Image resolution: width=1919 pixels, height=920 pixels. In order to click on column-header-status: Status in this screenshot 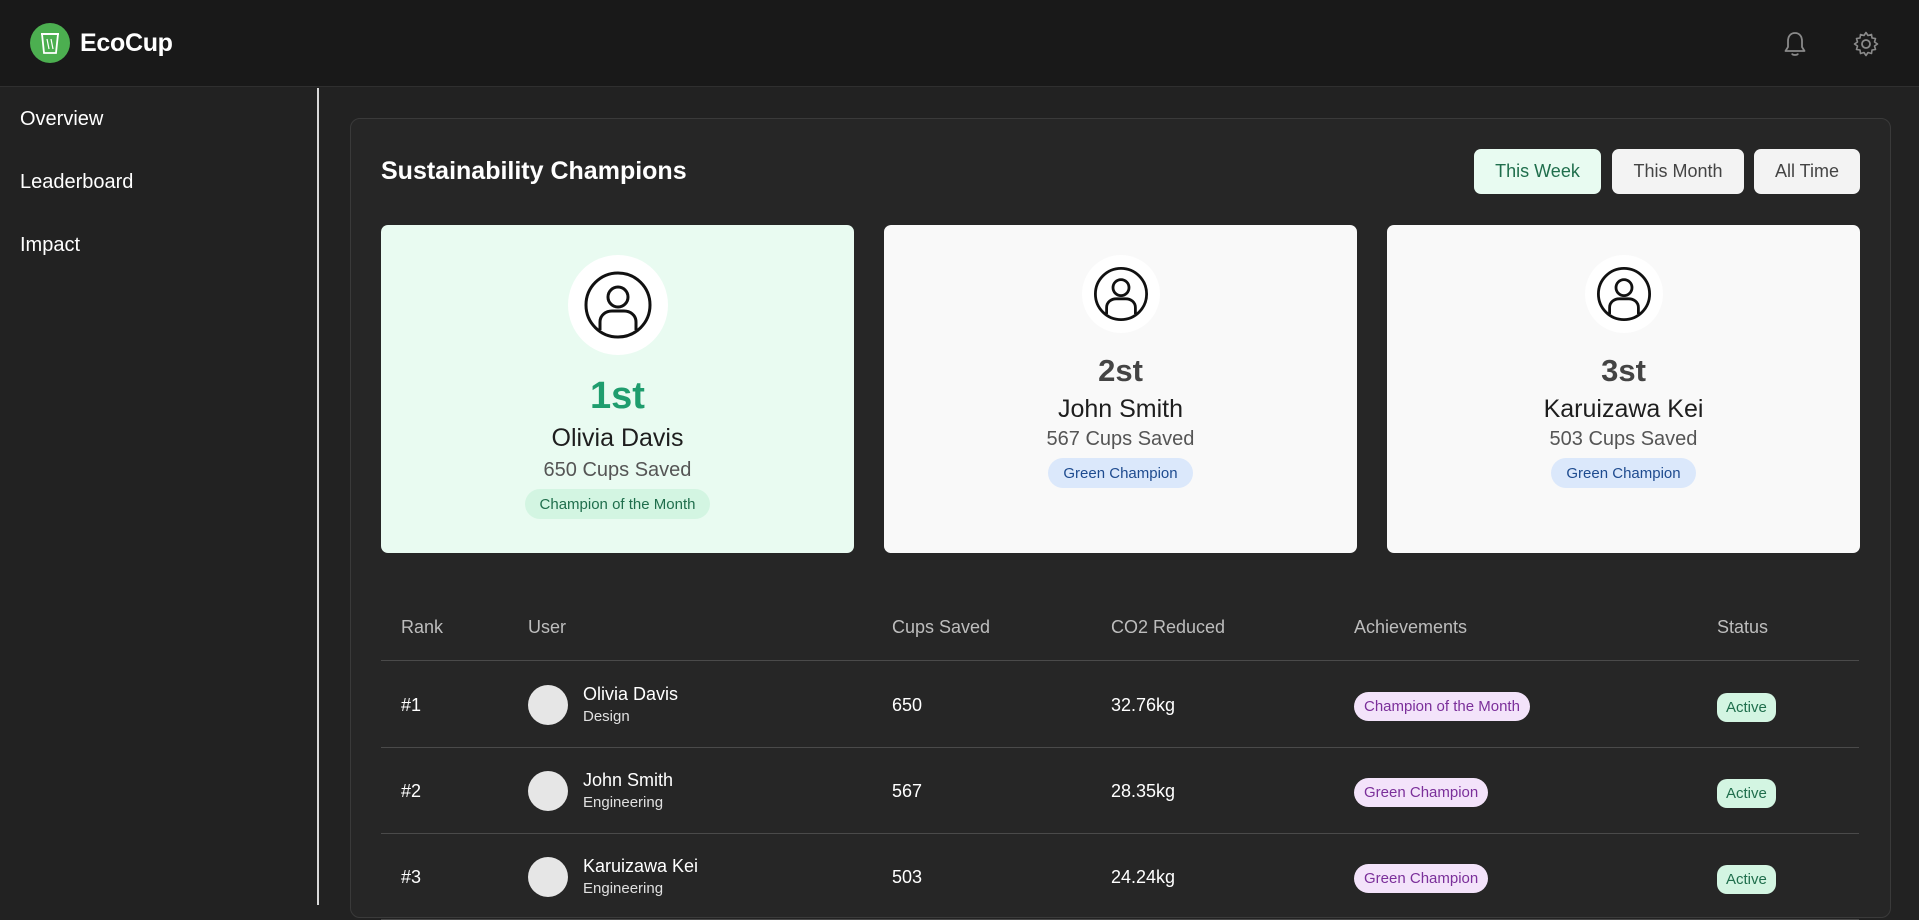, I will do `click(1742, 627)`.